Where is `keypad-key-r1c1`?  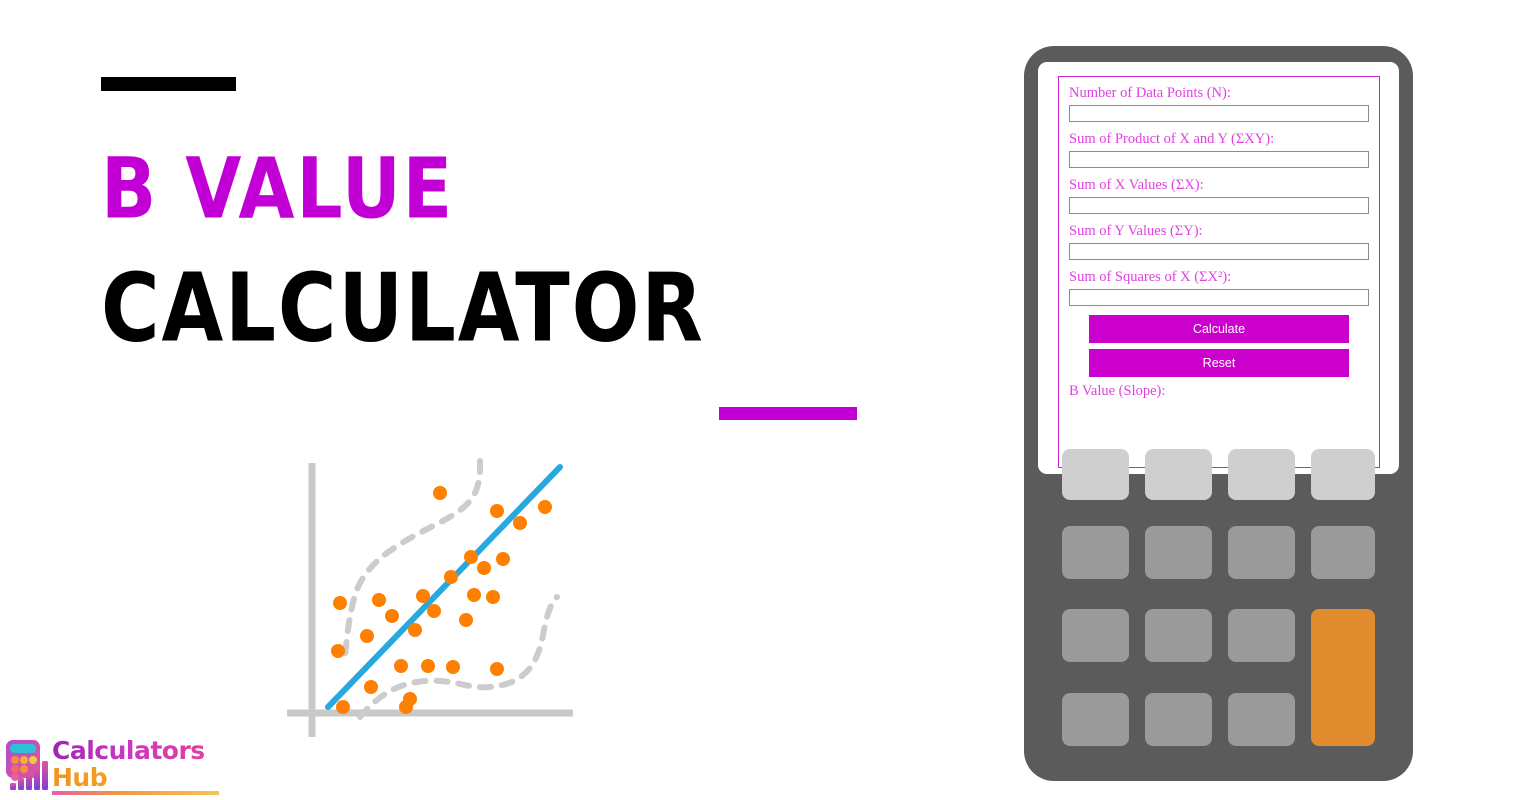
keypad-key-r1c1 is located at coordinates (1095, 474).